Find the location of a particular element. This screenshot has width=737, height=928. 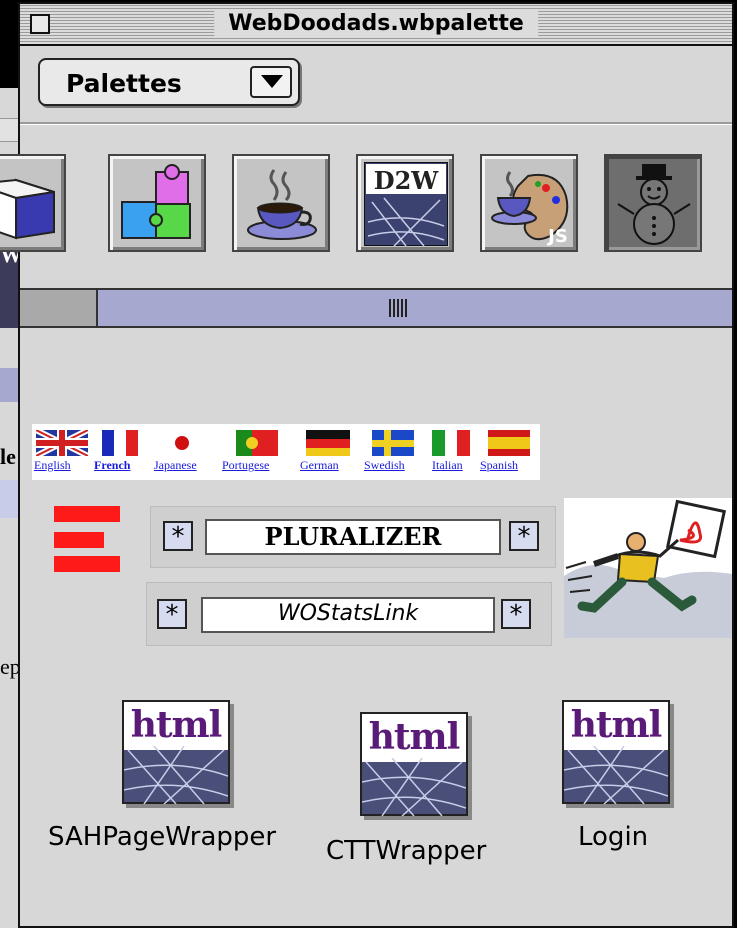

wostats-right-button: * is located at coordinates (516, 614).